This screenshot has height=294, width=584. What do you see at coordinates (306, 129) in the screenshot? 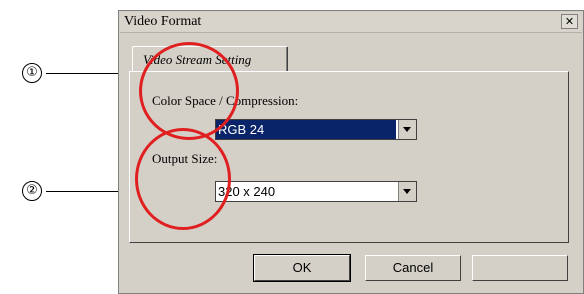
I see `color-space-value: RGB 24` at bounding box center [306, 129].